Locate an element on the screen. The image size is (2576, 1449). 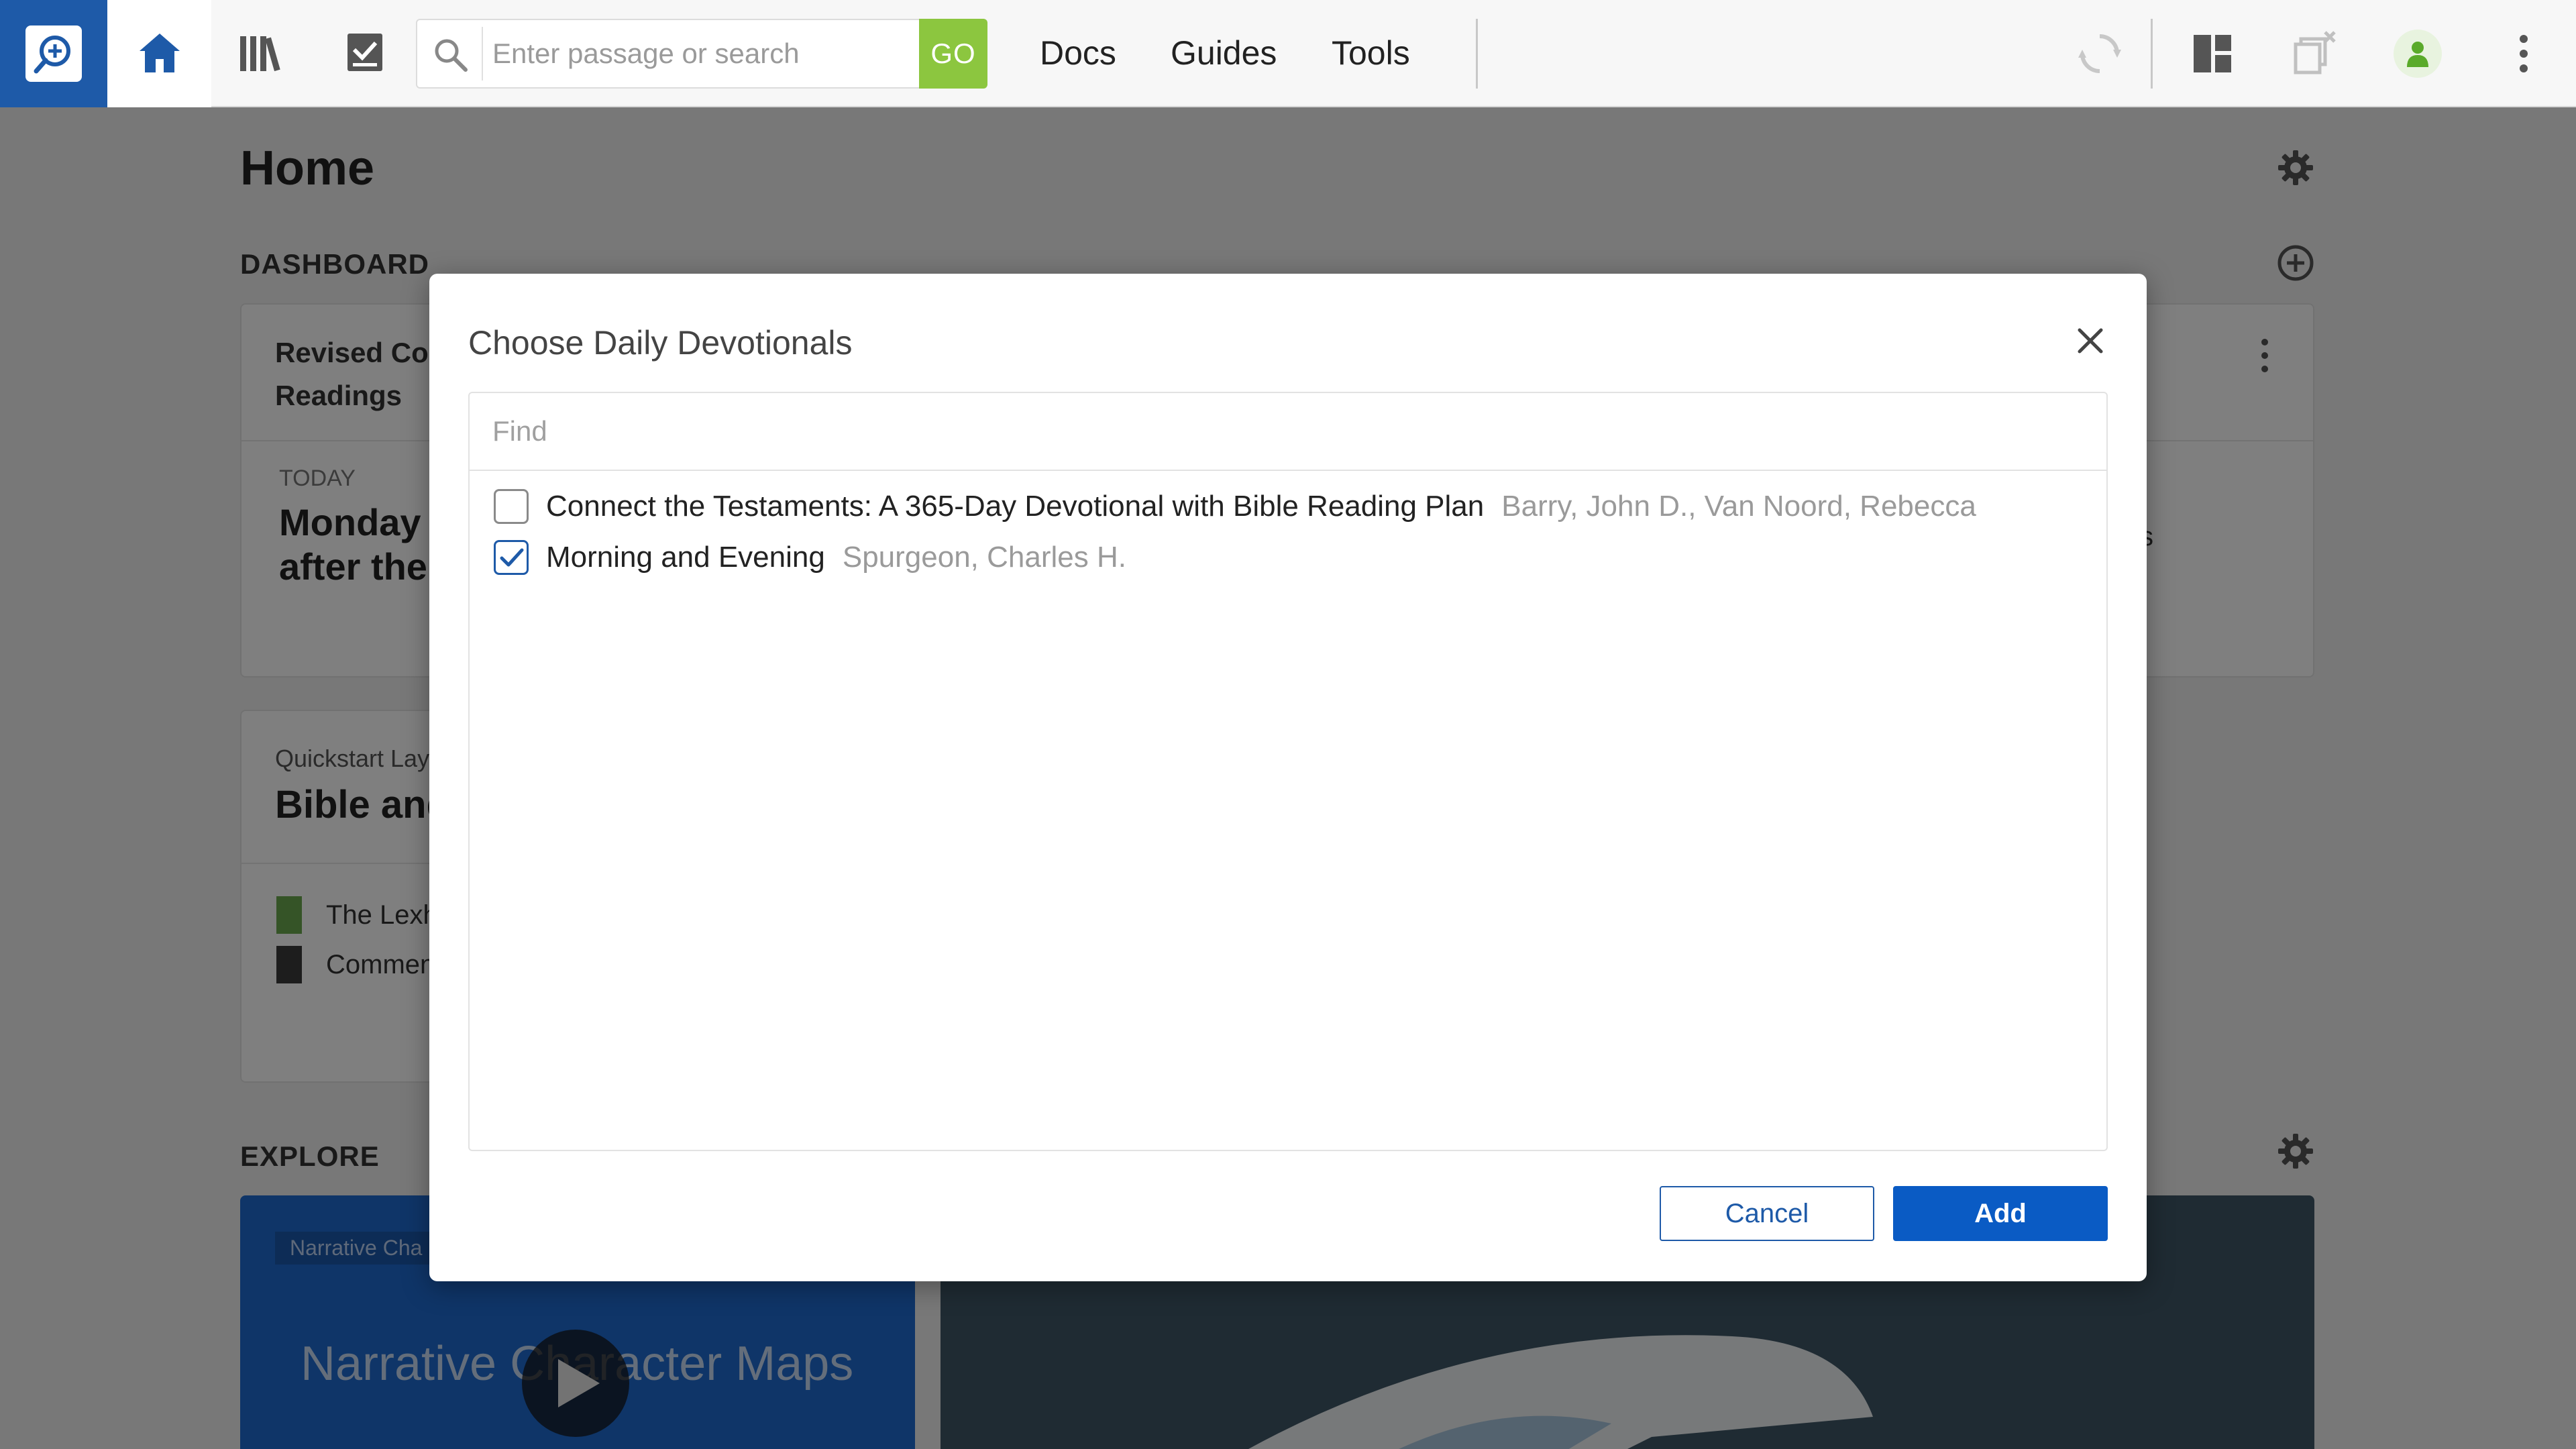
devotional-item-morning-evening: Morning and Evening Spurgeon, Charles H. is located at coordinates (810, 557).